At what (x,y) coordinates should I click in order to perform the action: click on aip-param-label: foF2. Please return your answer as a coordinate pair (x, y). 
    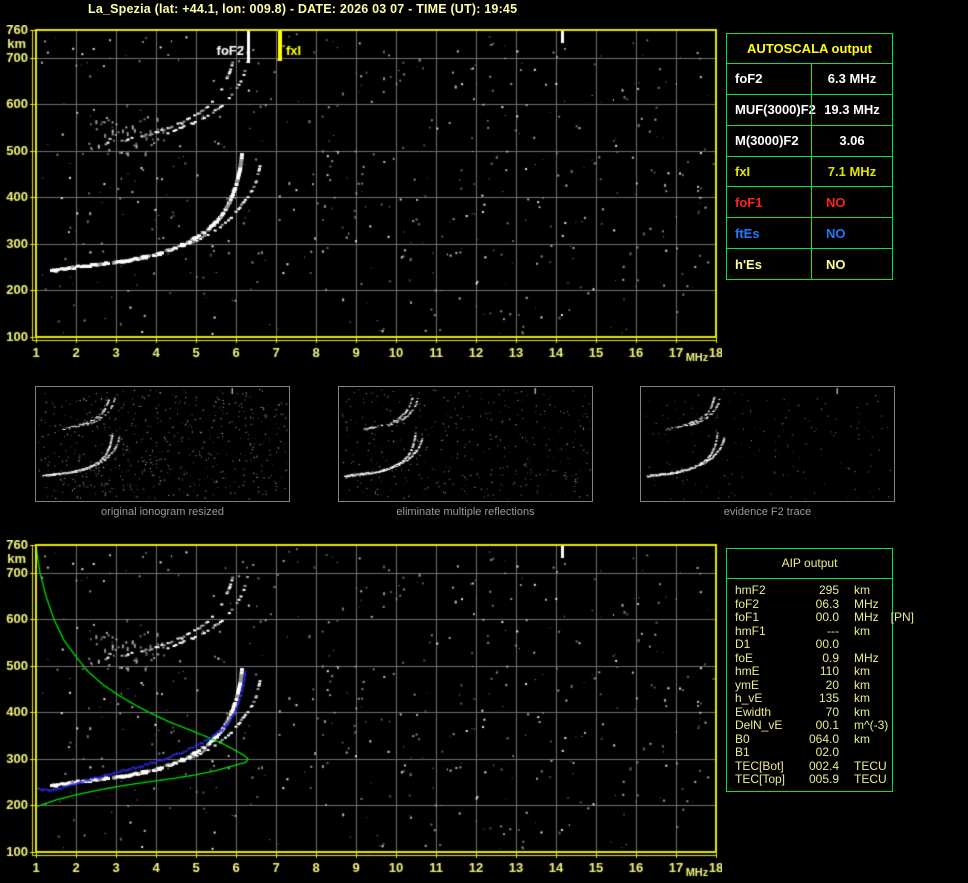
    Looking at the image, I should click on (747, 603).